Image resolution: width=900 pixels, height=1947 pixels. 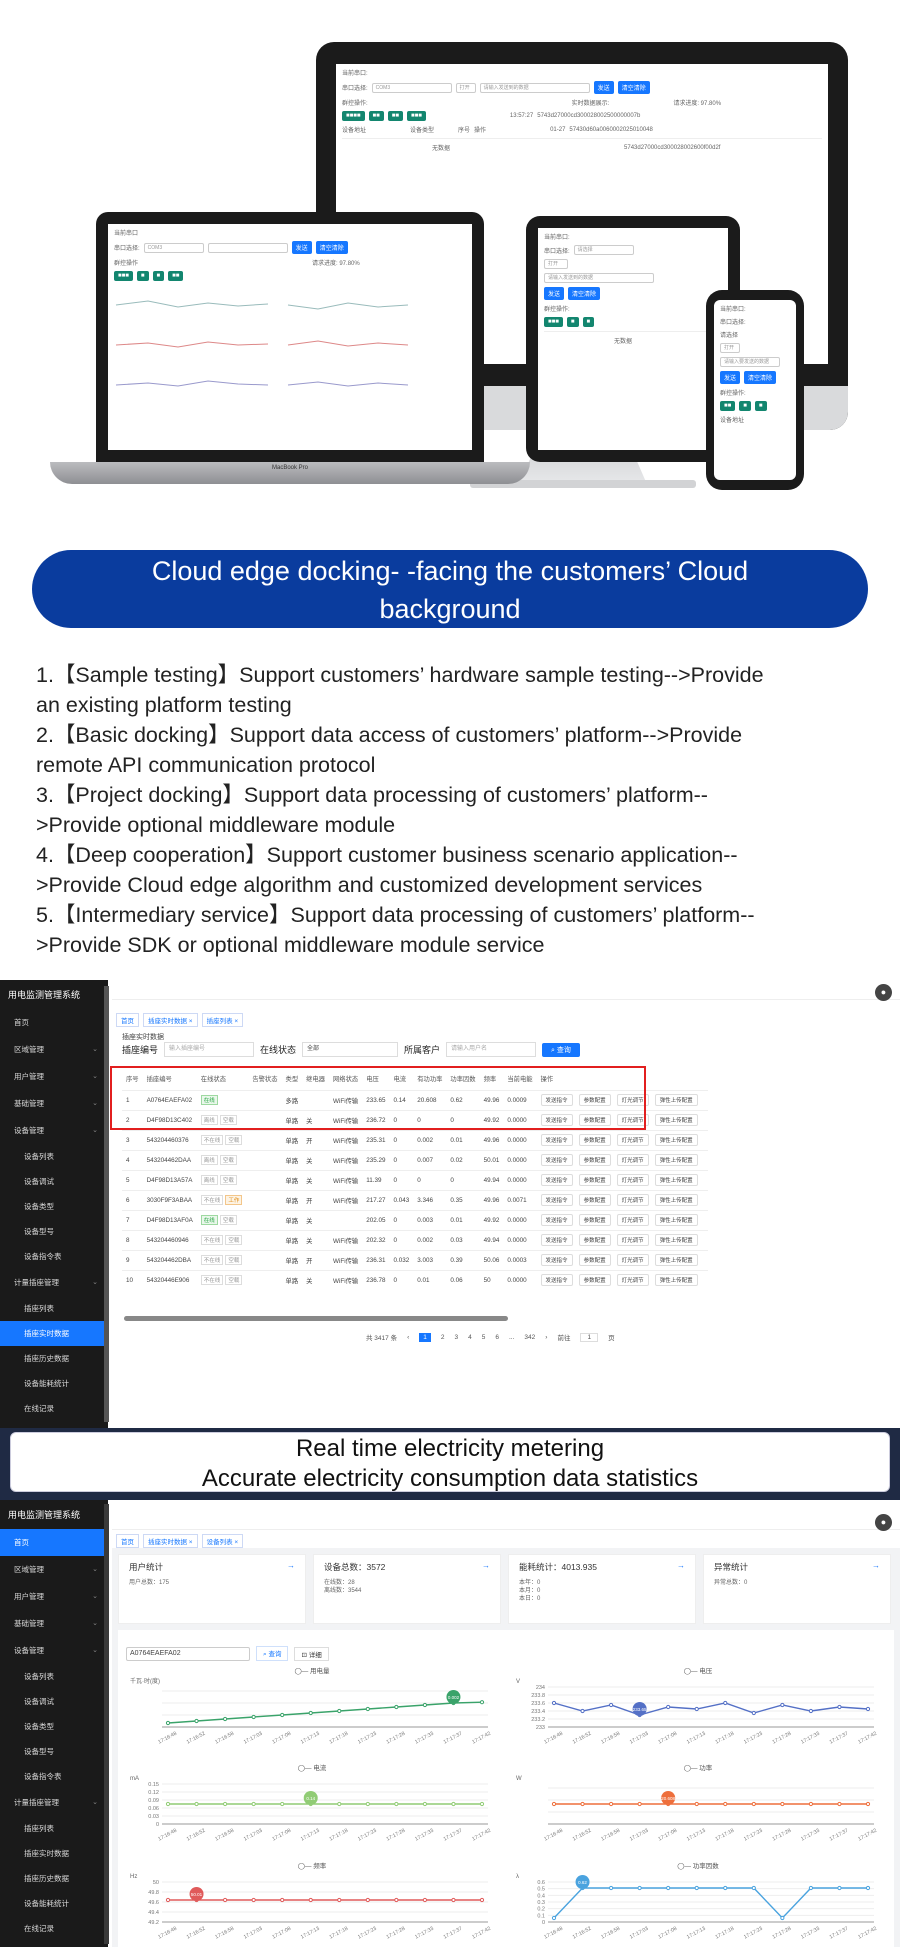 What do you see at coordinates (350, 1049) in the screenshot?
I see `status-select: 全部` at bounding box center [350, 1049].